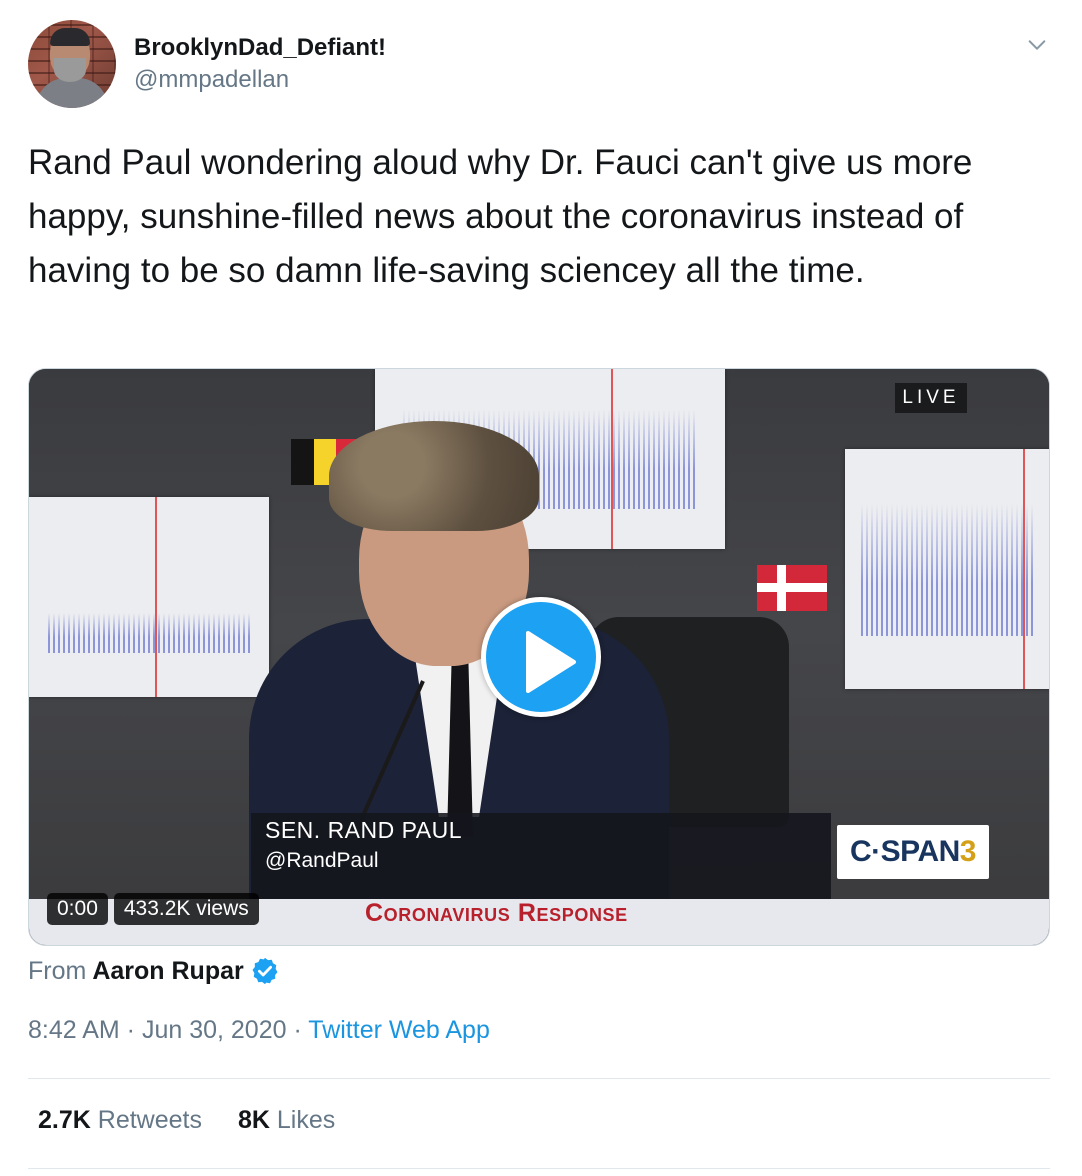 This screenshot has width=1082, height=1176. Describe the element at coordinates (74, 1030) in the screenshot. I see `tweet-time: 8:42 AM` at that location.